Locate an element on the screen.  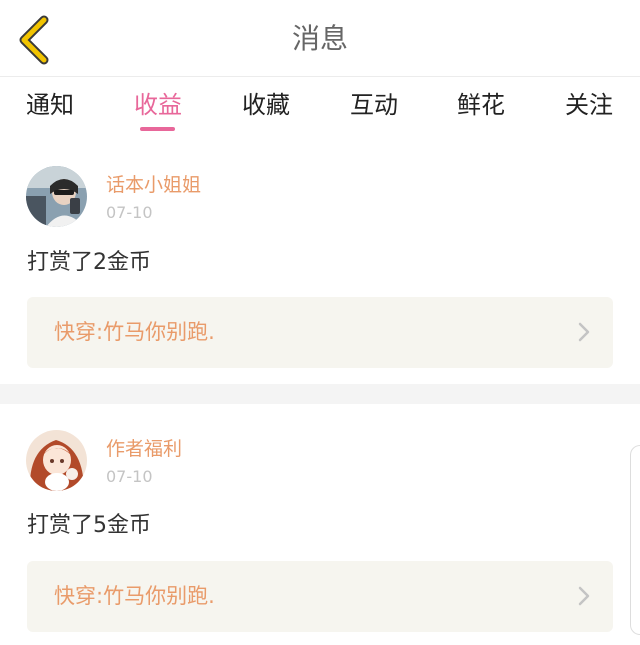
tab-favorites: 收藏 is located at coordinates (266, 112).